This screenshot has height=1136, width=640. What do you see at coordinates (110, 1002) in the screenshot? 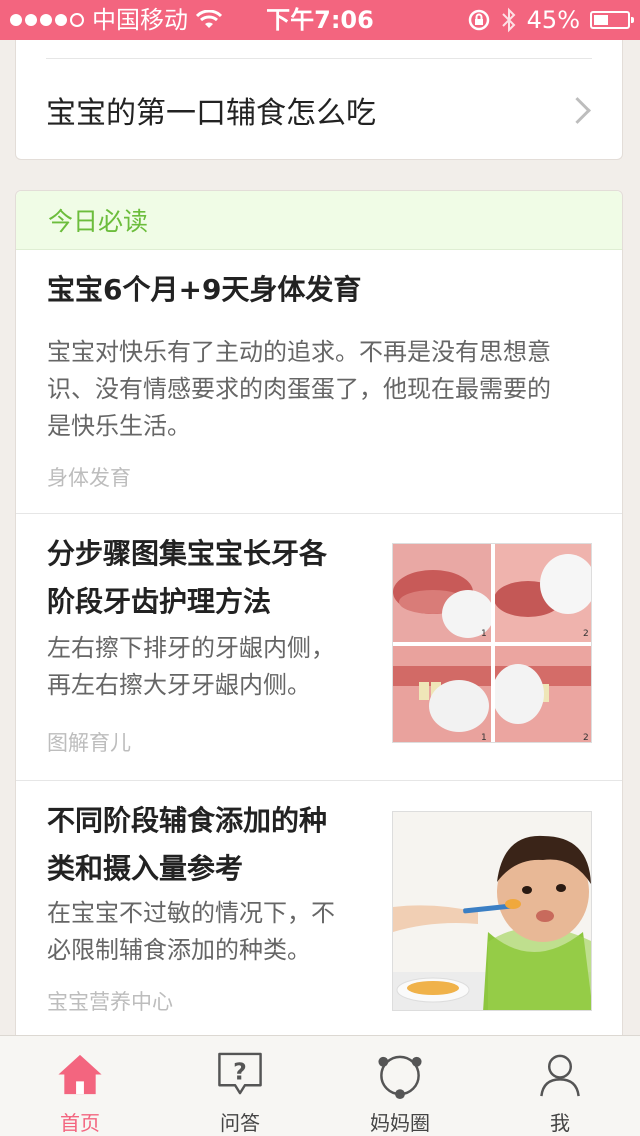
I see `article-category-tag: 宝宝营养中心` at bounding box center [110, 1002].